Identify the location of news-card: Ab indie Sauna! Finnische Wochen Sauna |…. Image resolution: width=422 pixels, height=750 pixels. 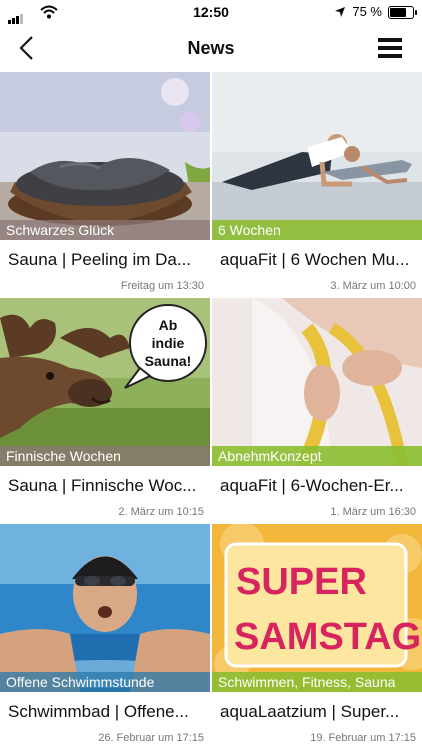
(105, 410).